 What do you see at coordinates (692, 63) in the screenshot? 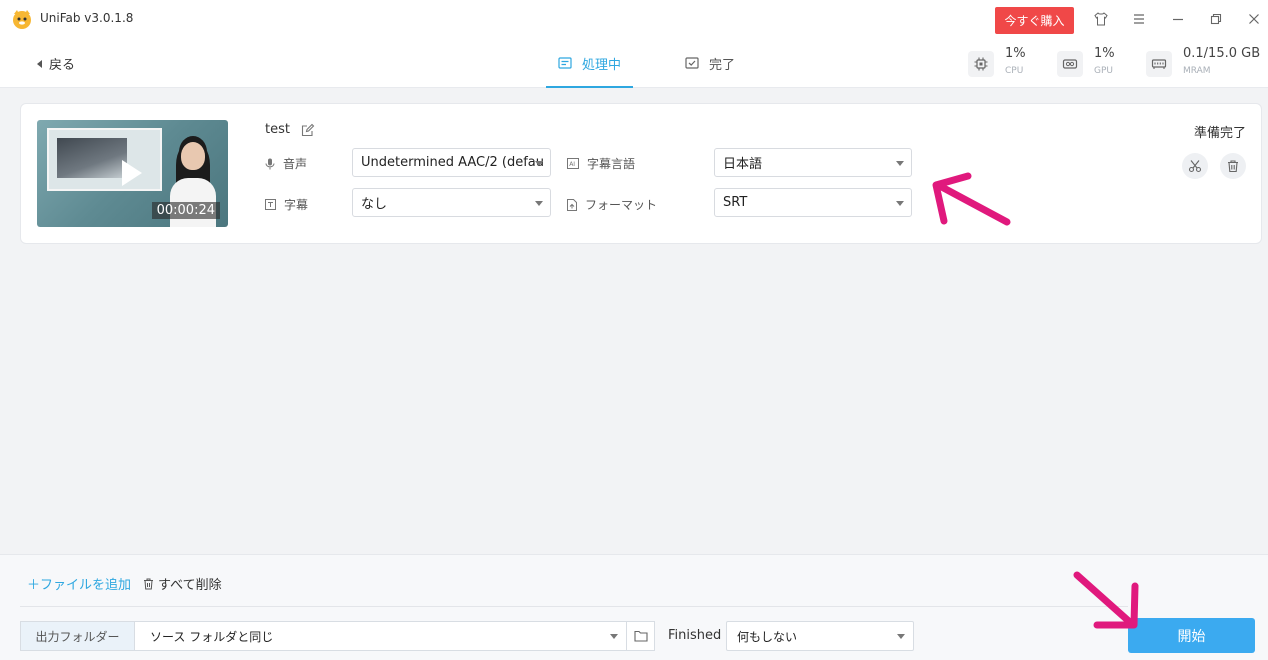
I see `check-box-icon` at bounding box center [692, 63].